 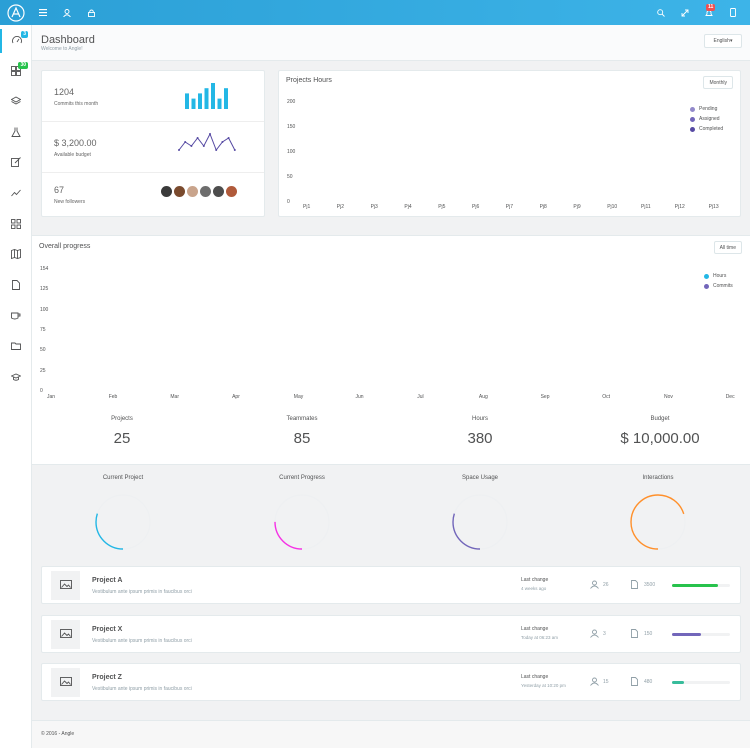 What do you see at coordinates (660, 431) in the screenshot?
I see `summary-stat: Budget $ 10,000.00` at bounding box center [660, 431].